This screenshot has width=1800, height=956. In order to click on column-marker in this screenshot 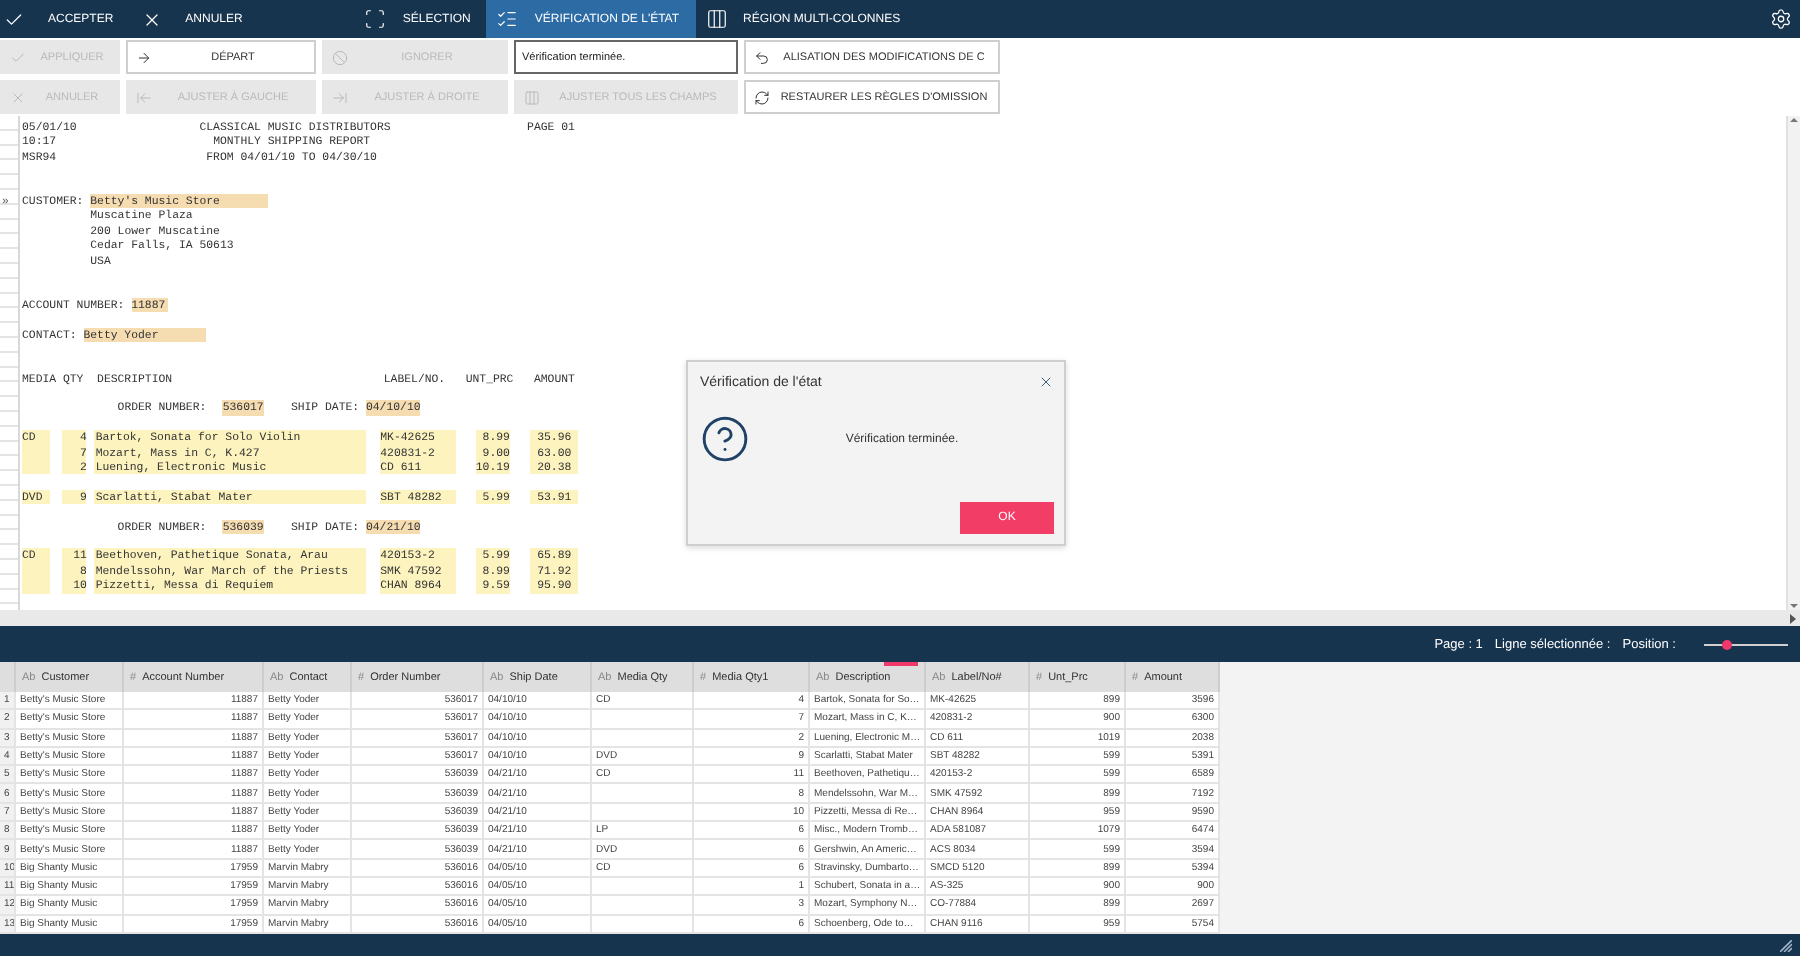, I will do `click(901, 664)`.